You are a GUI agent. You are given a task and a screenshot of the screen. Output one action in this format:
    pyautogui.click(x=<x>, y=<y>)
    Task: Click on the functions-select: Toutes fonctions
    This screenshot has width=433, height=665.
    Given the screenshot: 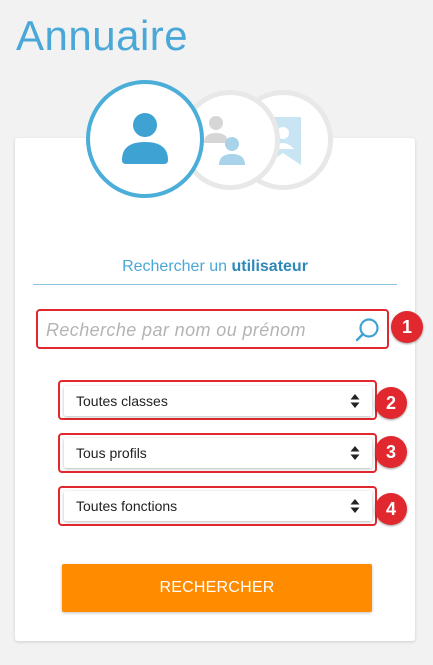 What is the action you would take?
    pyautogui.click(x=218, y=506)
    